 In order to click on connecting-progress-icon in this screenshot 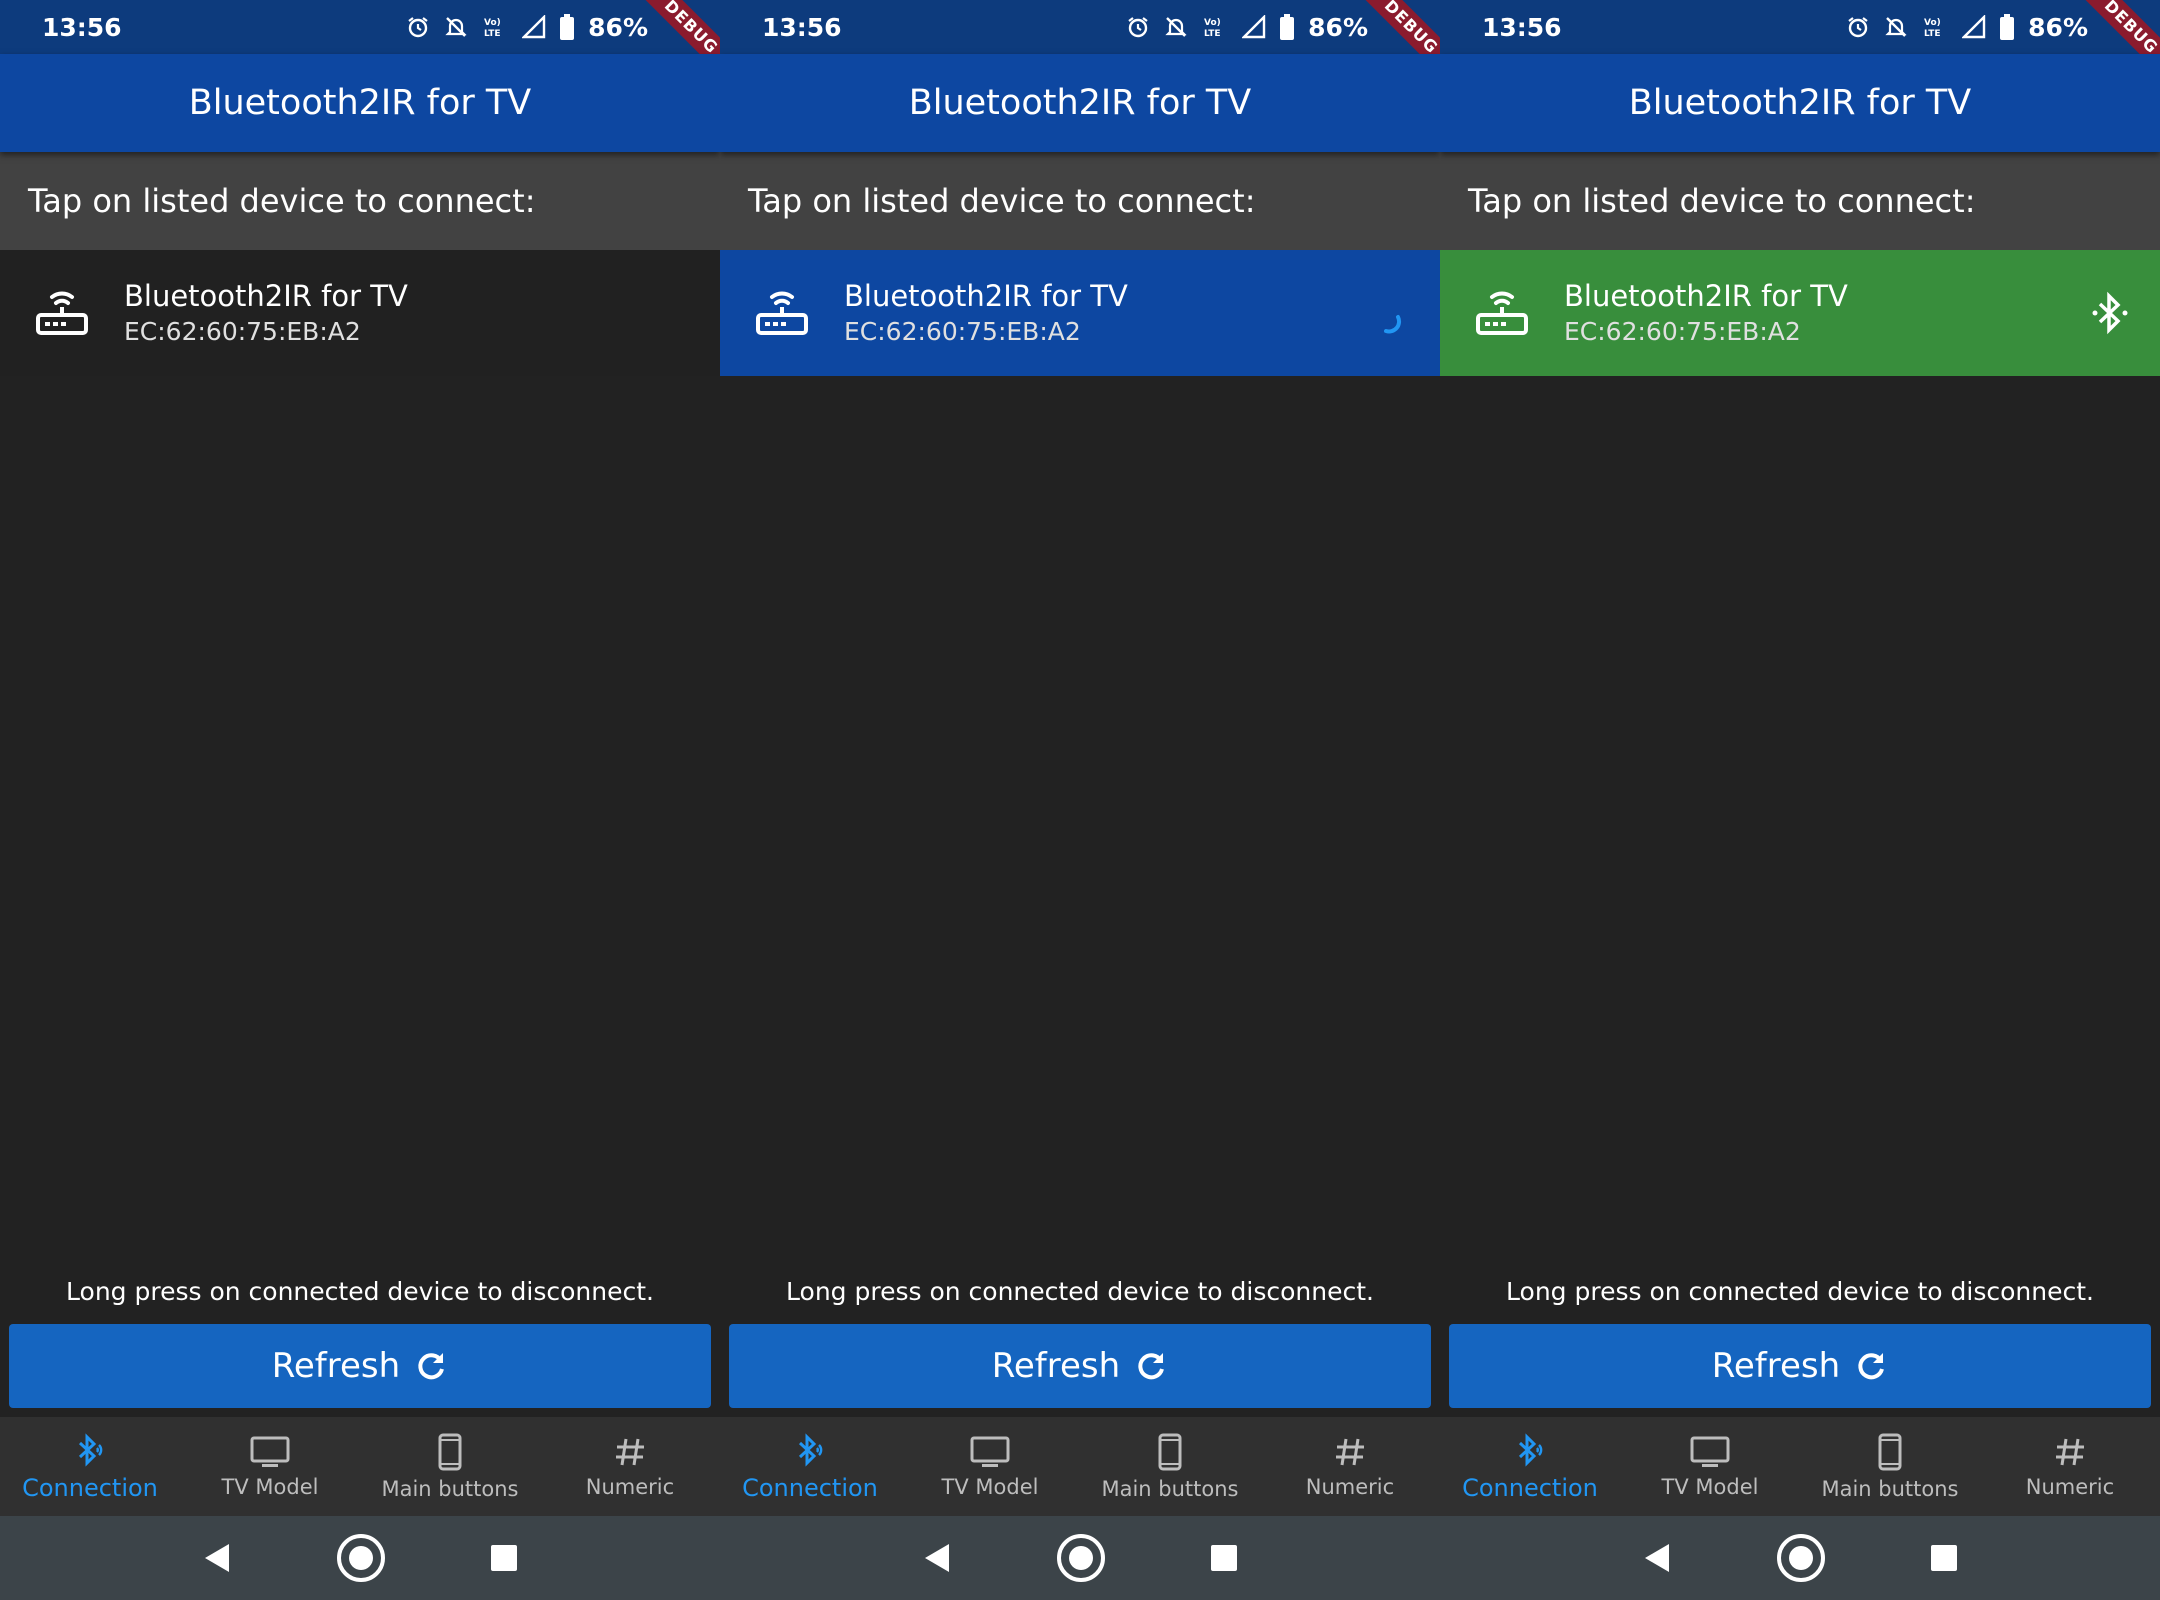, I will do `click(1390, 313)`.